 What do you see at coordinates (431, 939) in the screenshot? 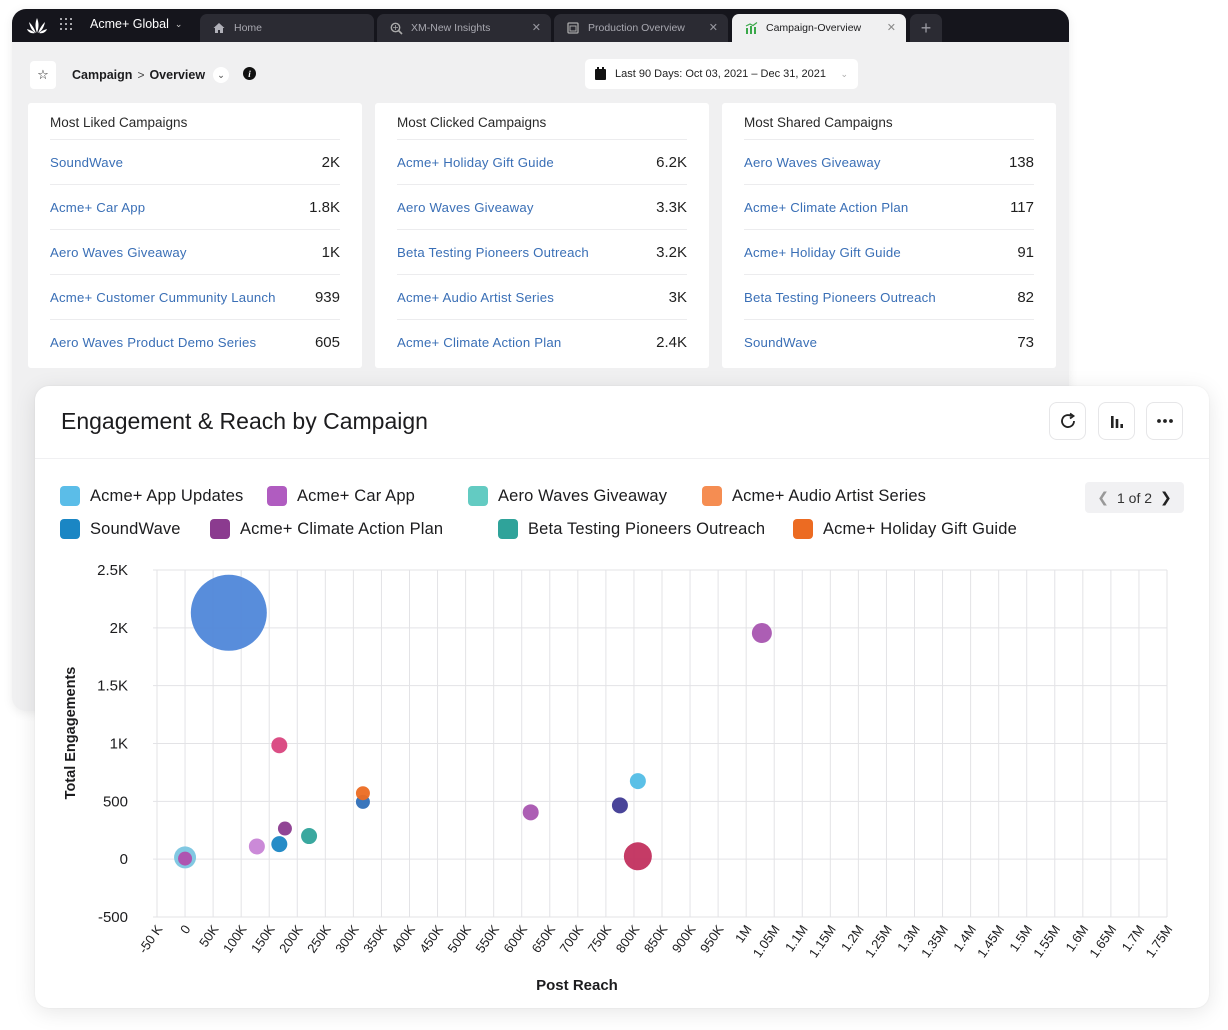
I see `x-tick-label: 450K` at bounding box center [431, 939].